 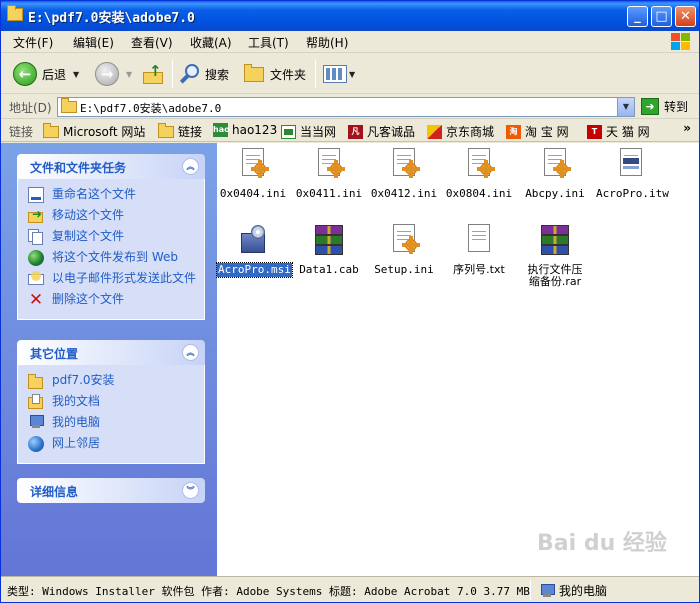 I want to click on file-item: 0x0412.ini, so click(x=404, y=174).